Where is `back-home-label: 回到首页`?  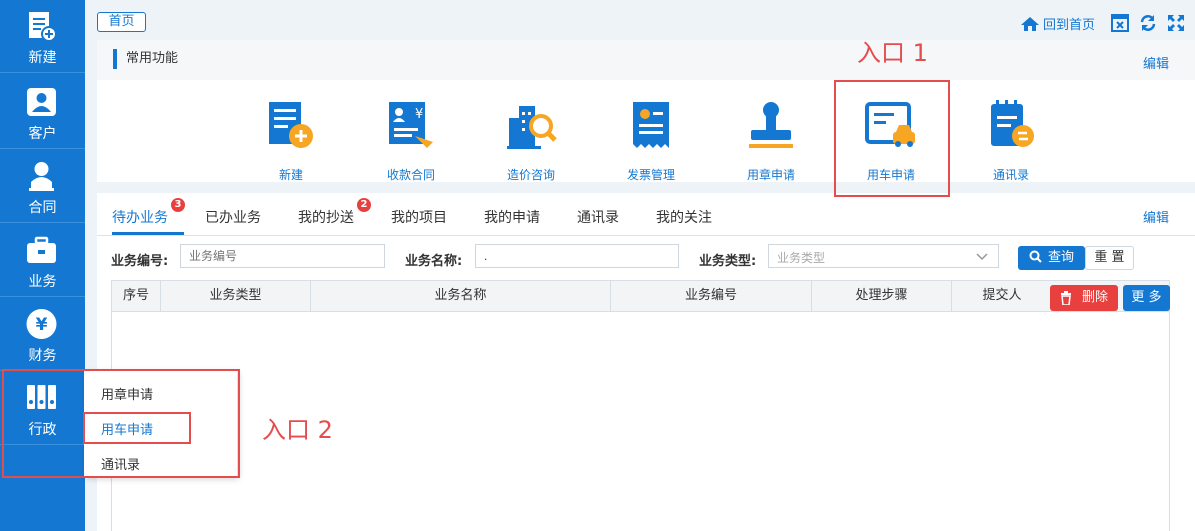 back-home-label: 回到首页 is located at coordinates (1069, 25).